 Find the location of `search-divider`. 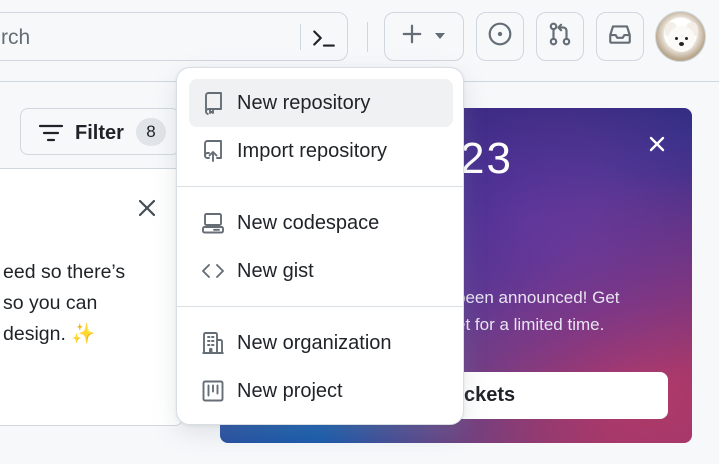

search-divider is located at coordinates (300, 37).